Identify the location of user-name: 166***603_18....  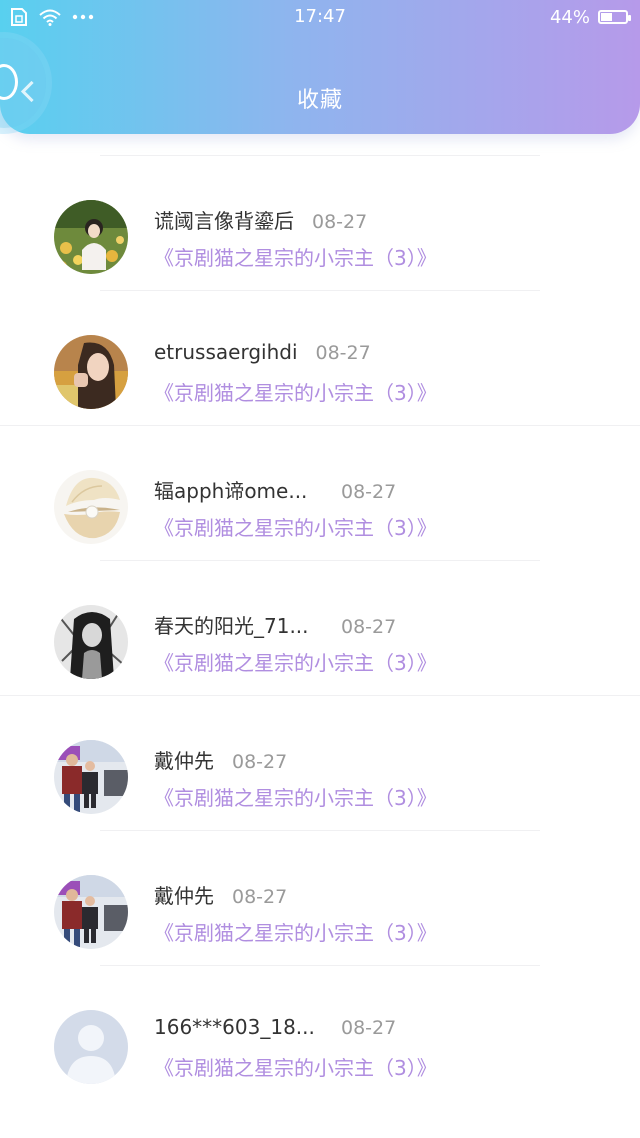
(234, 1027).